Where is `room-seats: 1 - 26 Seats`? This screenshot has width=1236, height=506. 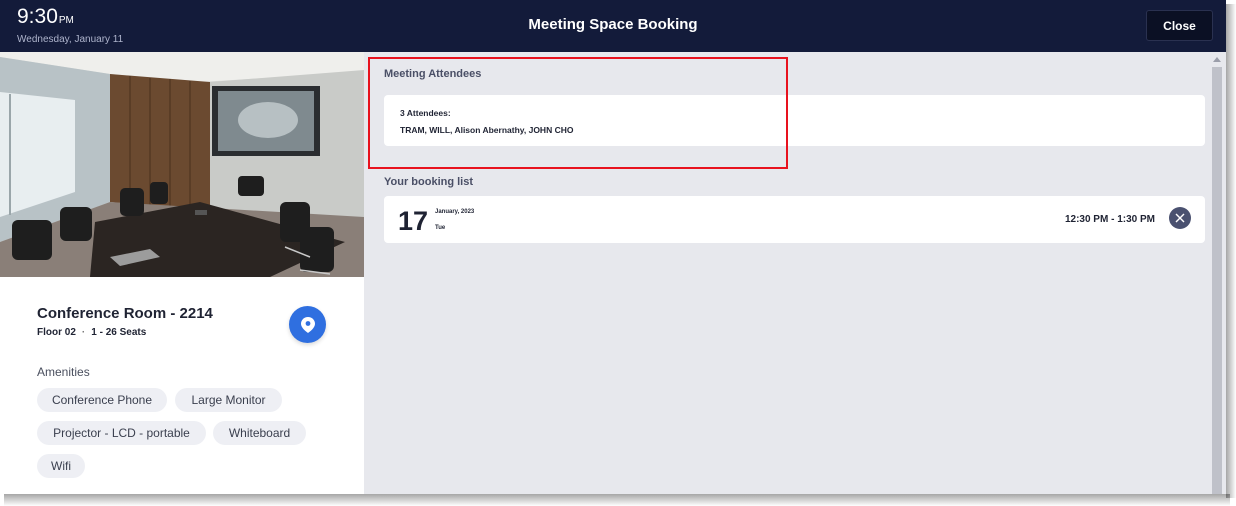 room-seats: 1 - 26 Seats is located at coordinates (119, 332).